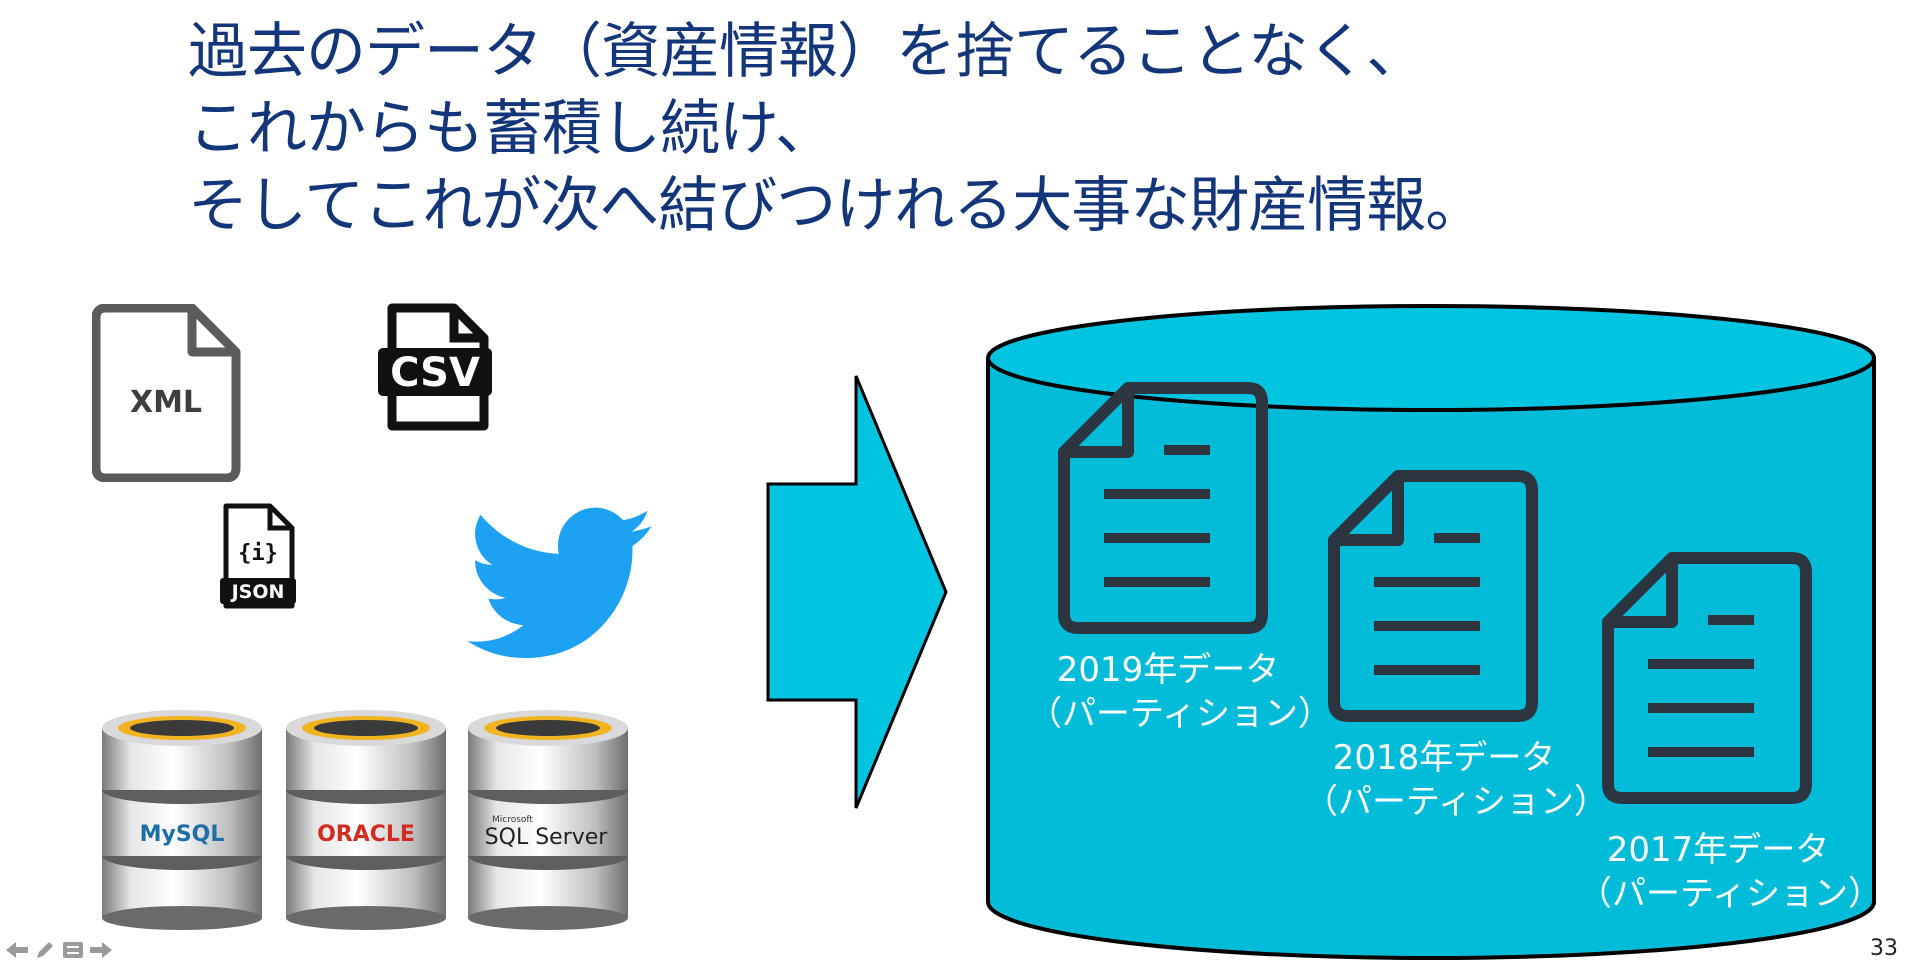 The height and width of the screenshot is (969, 1920). I want to click on xml-label: XML, so click(166, 402).